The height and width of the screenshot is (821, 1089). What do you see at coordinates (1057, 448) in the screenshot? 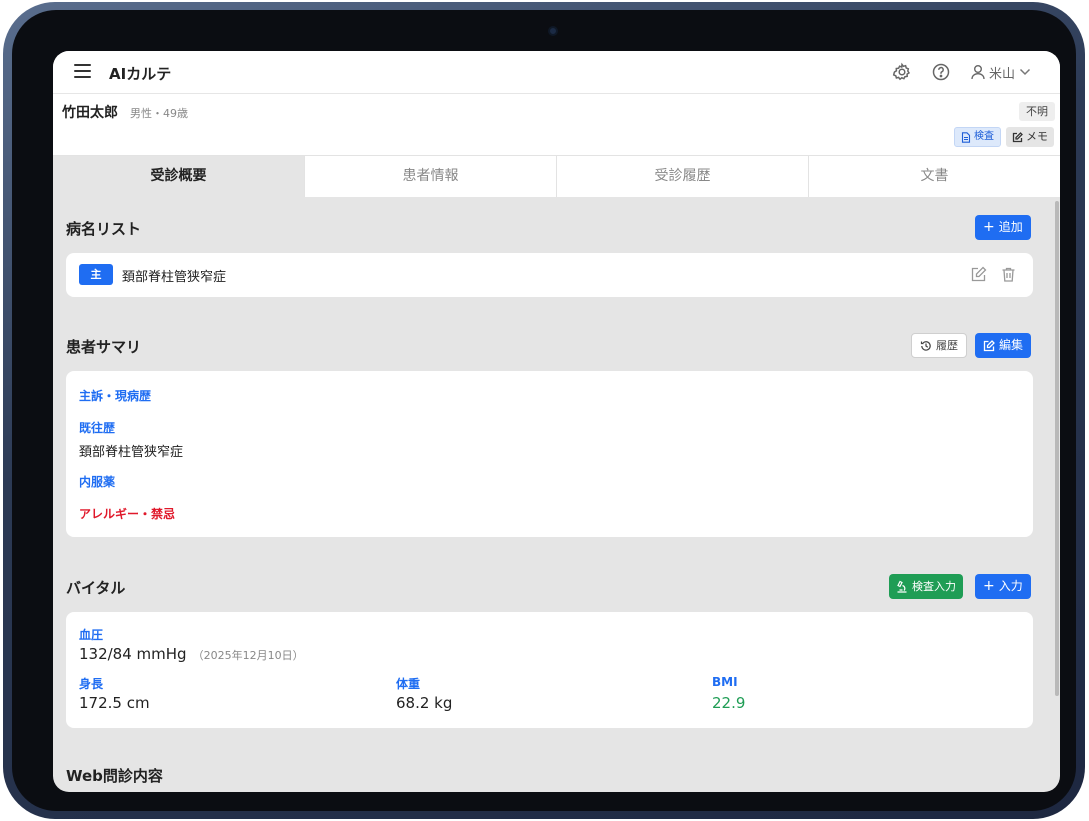
I see `scrollbar` at bounding box center [1057, 448].